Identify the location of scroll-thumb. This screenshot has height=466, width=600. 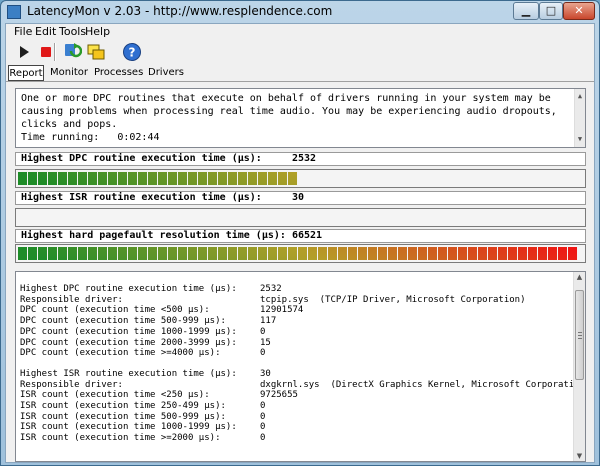
(579, 335).